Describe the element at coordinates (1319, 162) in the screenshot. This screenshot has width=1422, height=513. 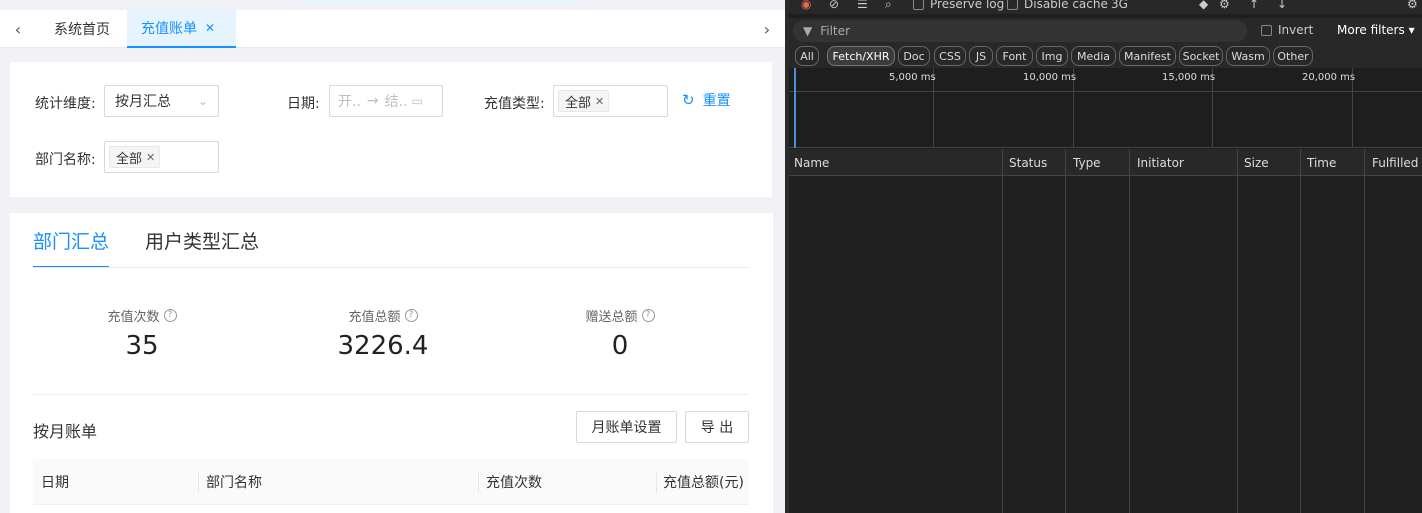
I see `col-time: Time` at that location.